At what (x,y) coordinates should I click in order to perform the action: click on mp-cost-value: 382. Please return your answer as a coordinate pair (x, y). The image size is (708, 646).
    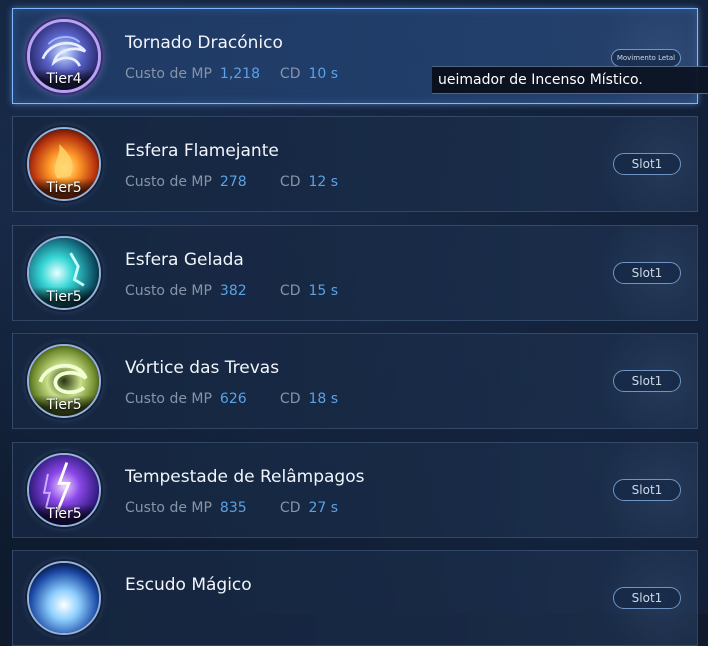
    Looking at the image, I should click on (233, 291).